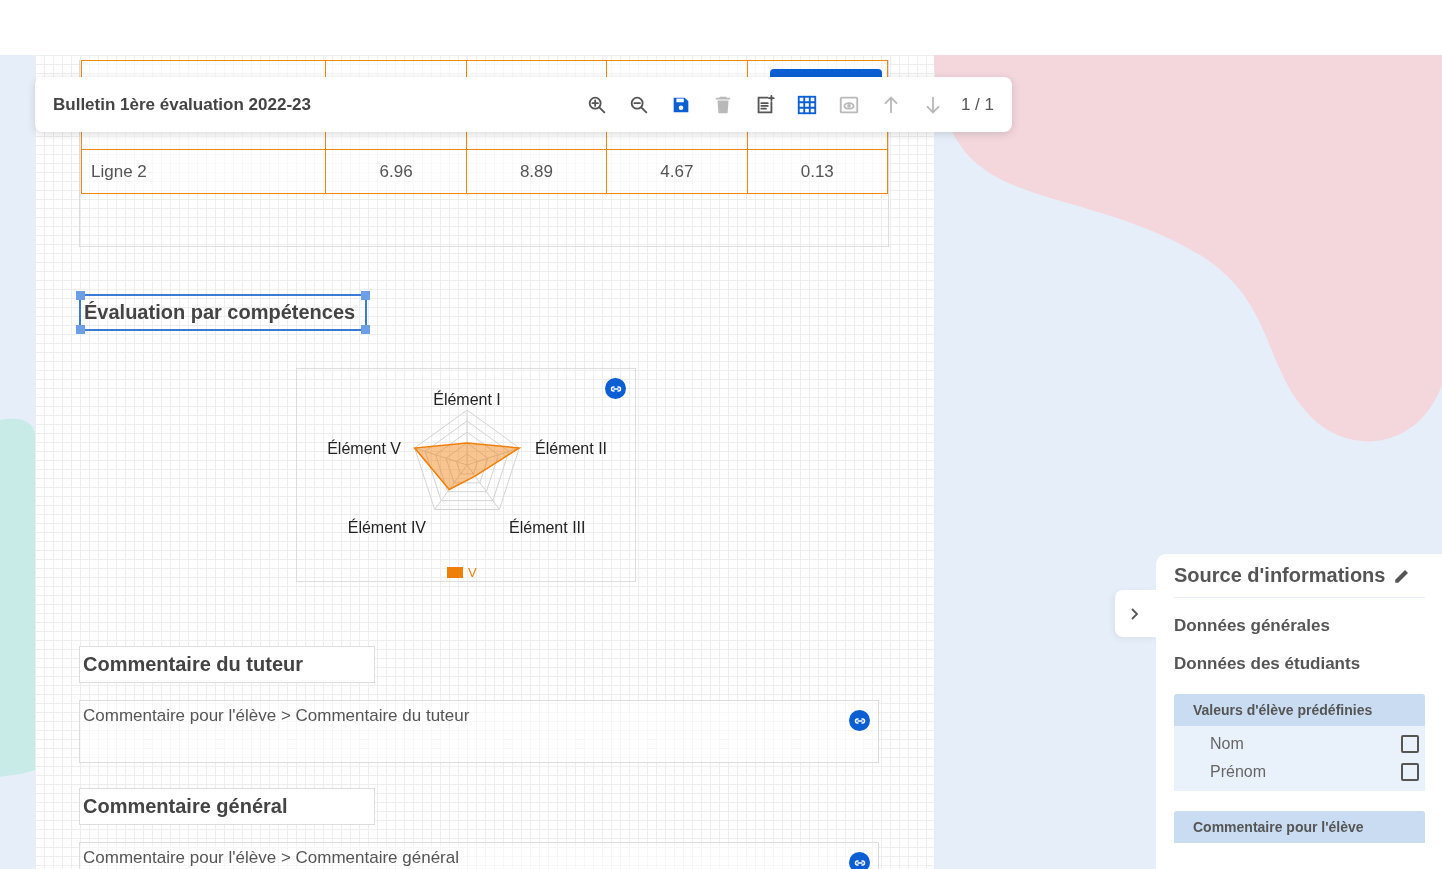 Image resolution: width=1442 pixels, height=869 pixels. I want to click on table-cell: Ligne 2, so click(203, 171).